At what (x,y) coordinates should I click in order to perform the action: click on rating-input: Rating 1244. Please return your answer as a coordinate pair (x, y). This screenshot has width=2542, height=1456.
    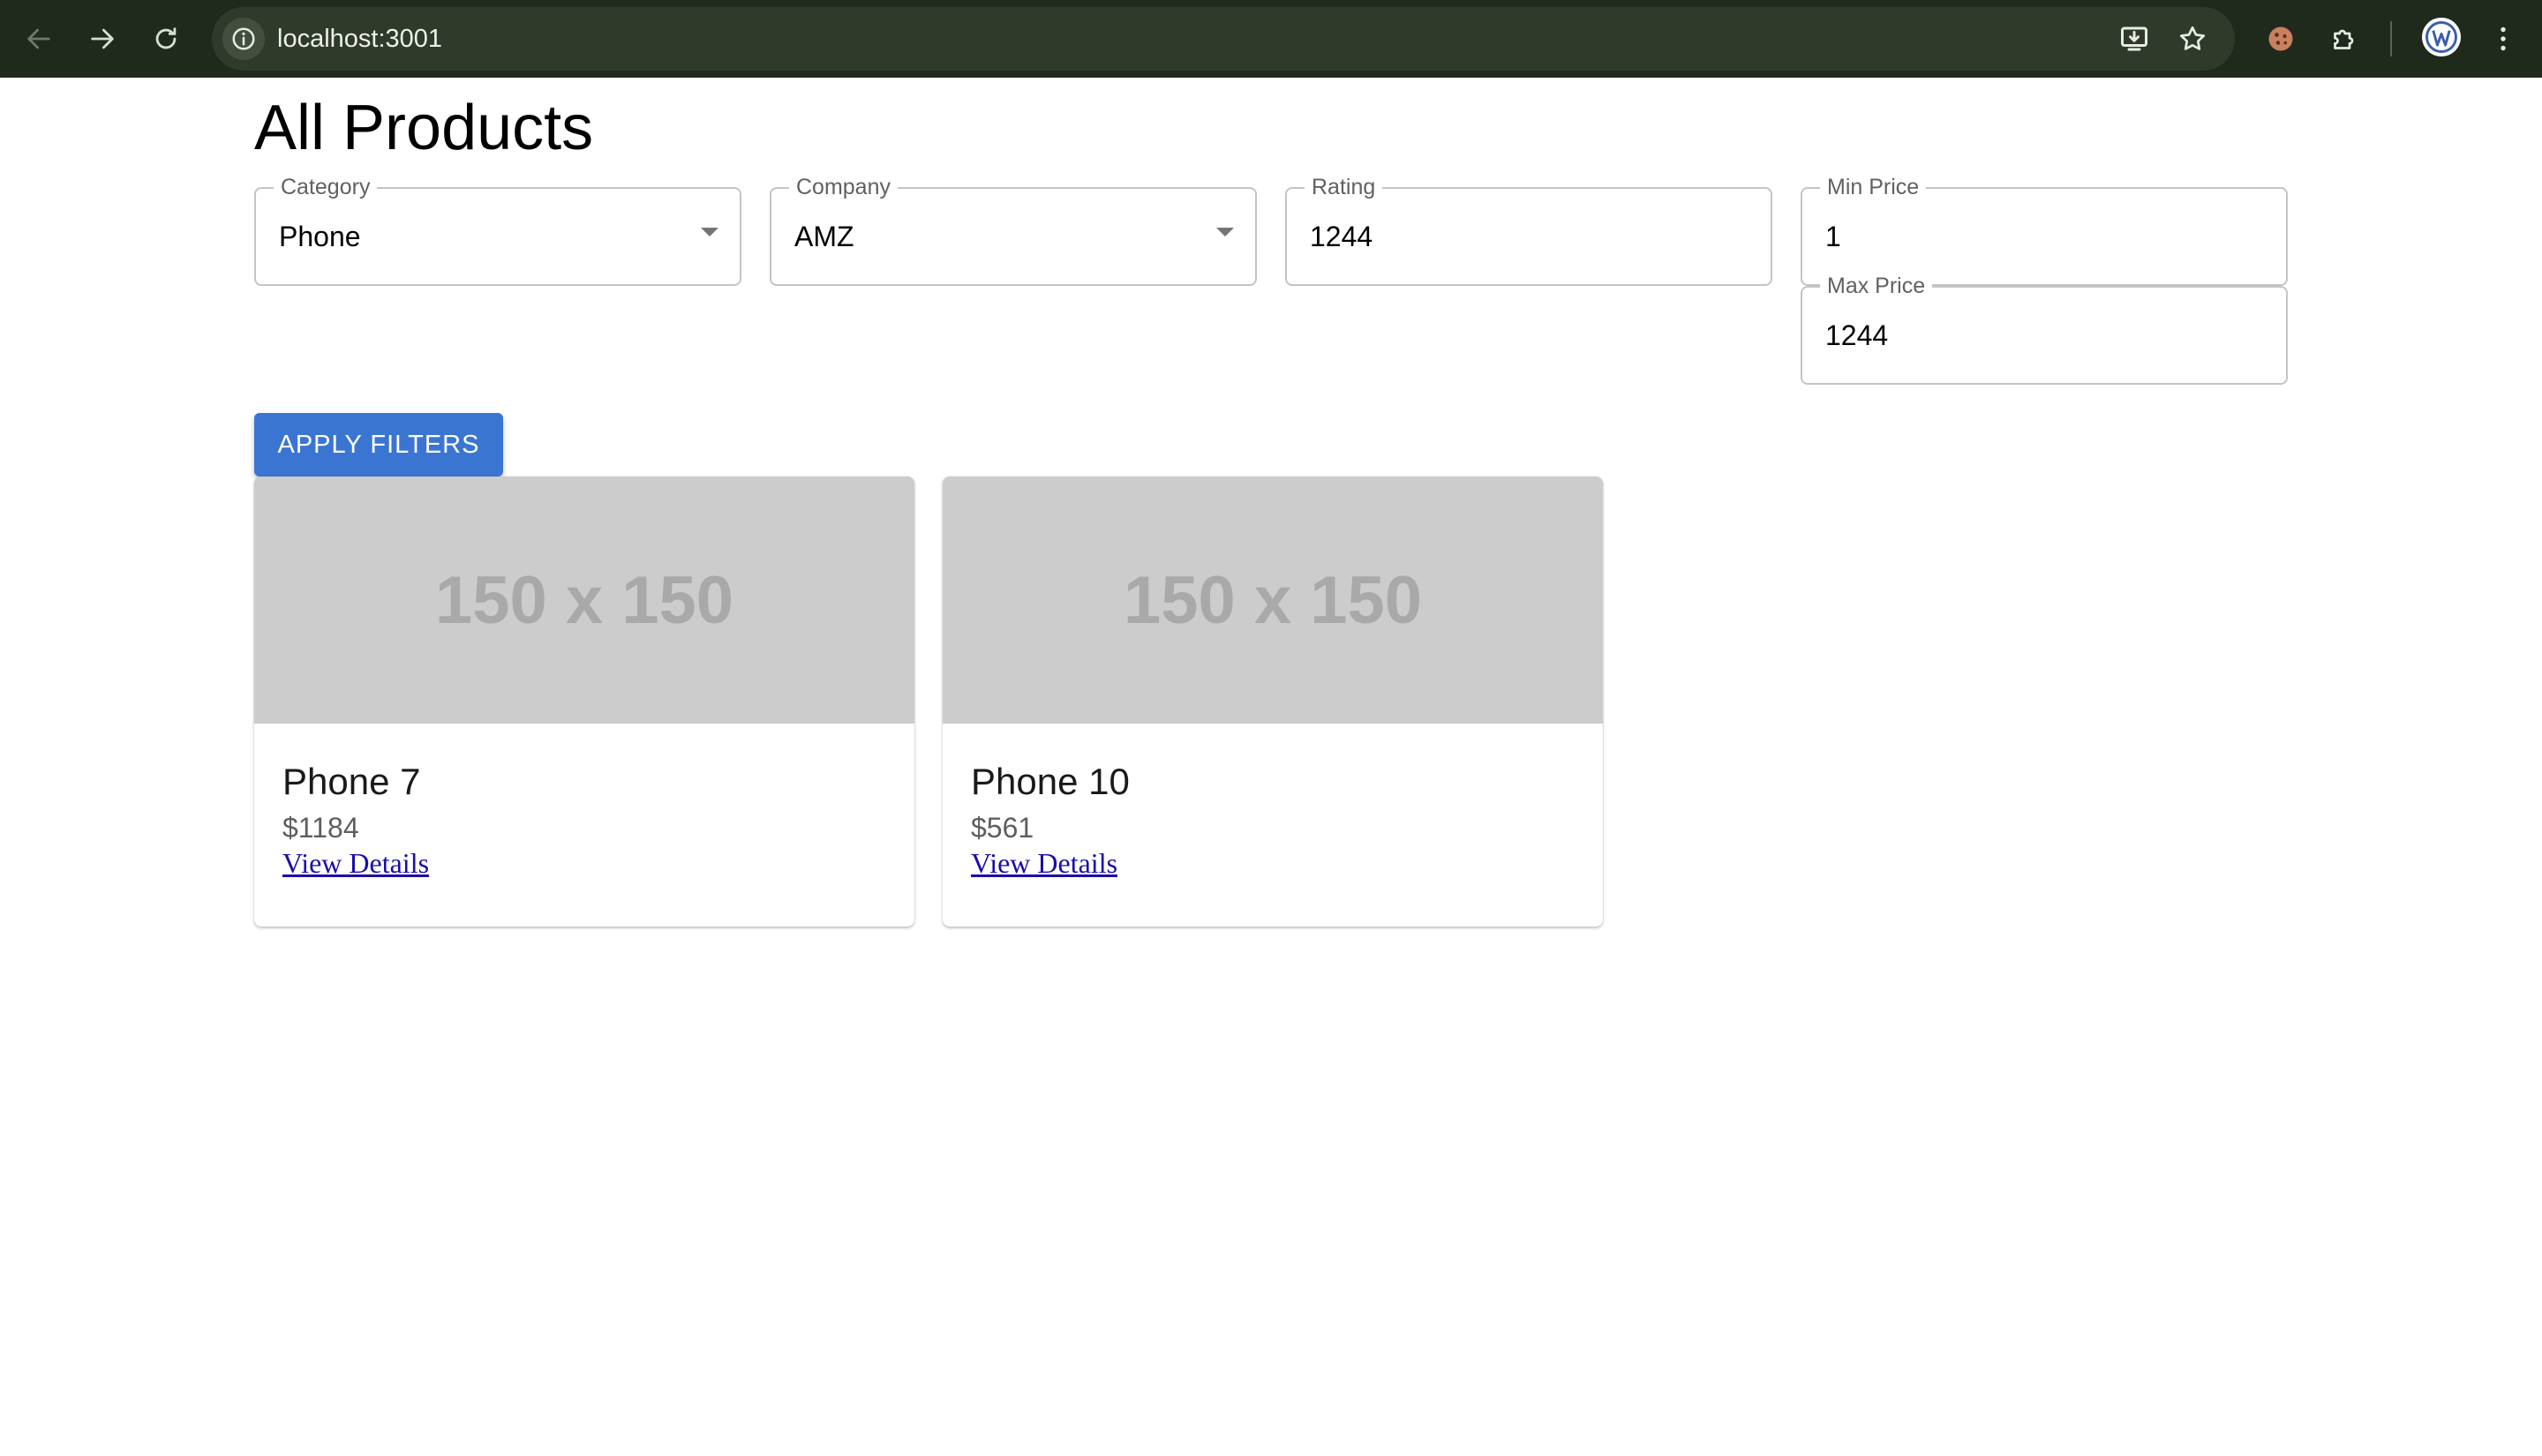
    Looking at the image, I should click on (1529, 230).